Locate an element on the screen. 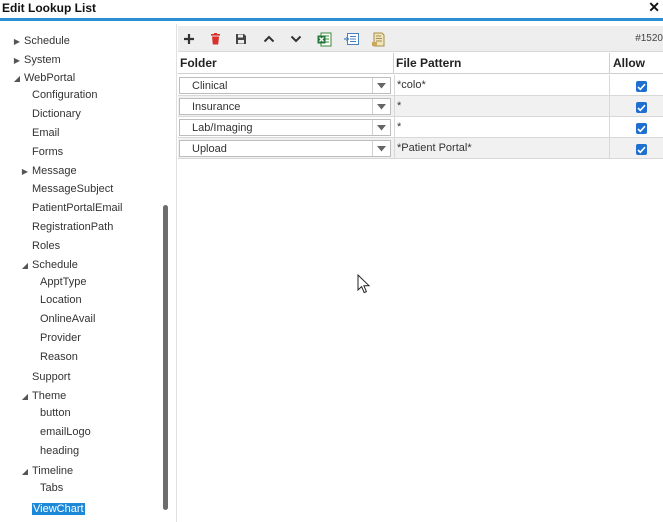  file-pattern-cell: *Patient Portal* is located at coordinates (502, 148).